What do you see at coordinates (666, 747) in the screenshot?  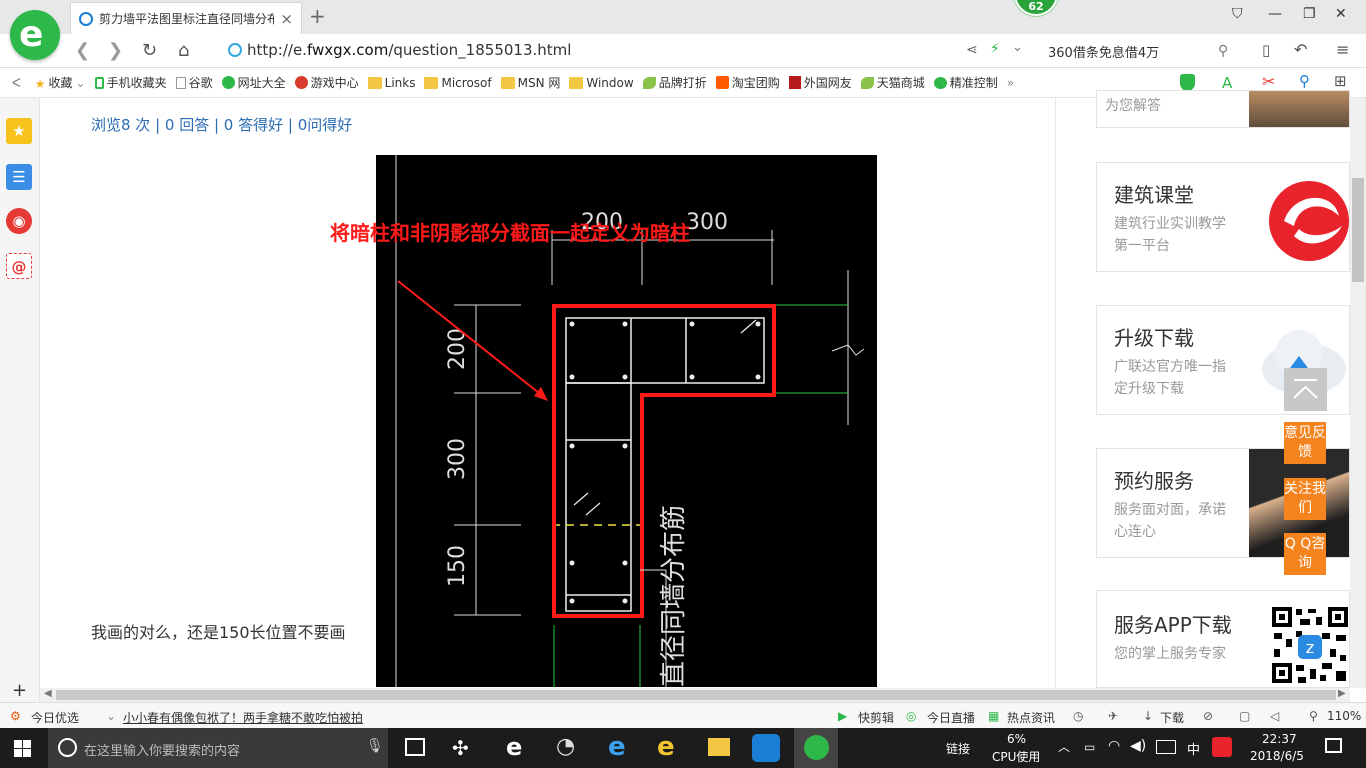 I see `ie-app-icon: e` at bounding box center [666, 747].